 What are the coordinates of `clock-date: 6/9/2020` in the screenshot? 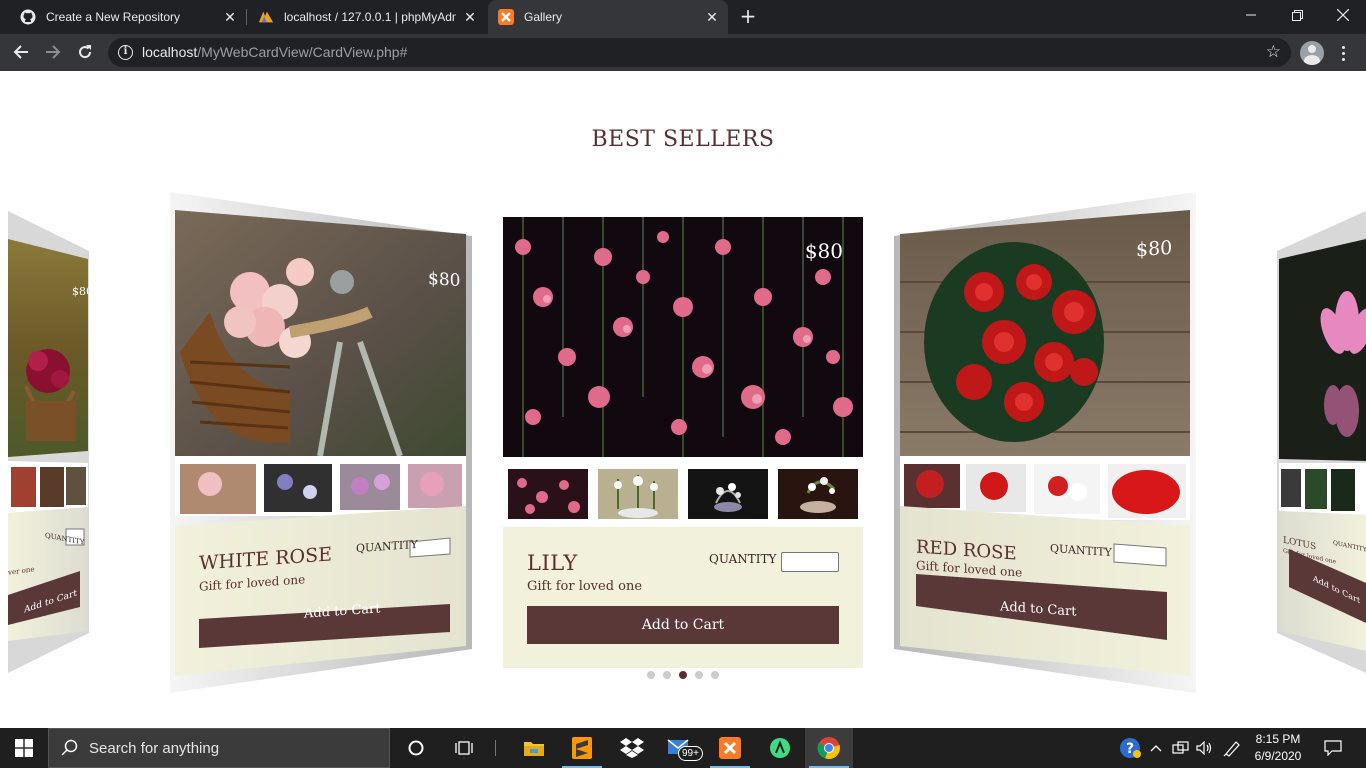 It's located at (1278, 756).